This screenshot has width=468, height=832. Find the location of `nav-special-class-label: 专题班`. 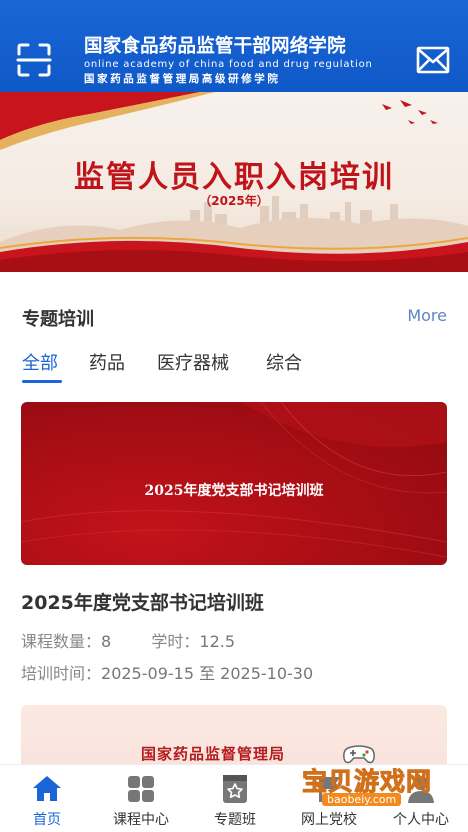

nav-special-class-label: 专题班 is located at coordinates (235, 820).